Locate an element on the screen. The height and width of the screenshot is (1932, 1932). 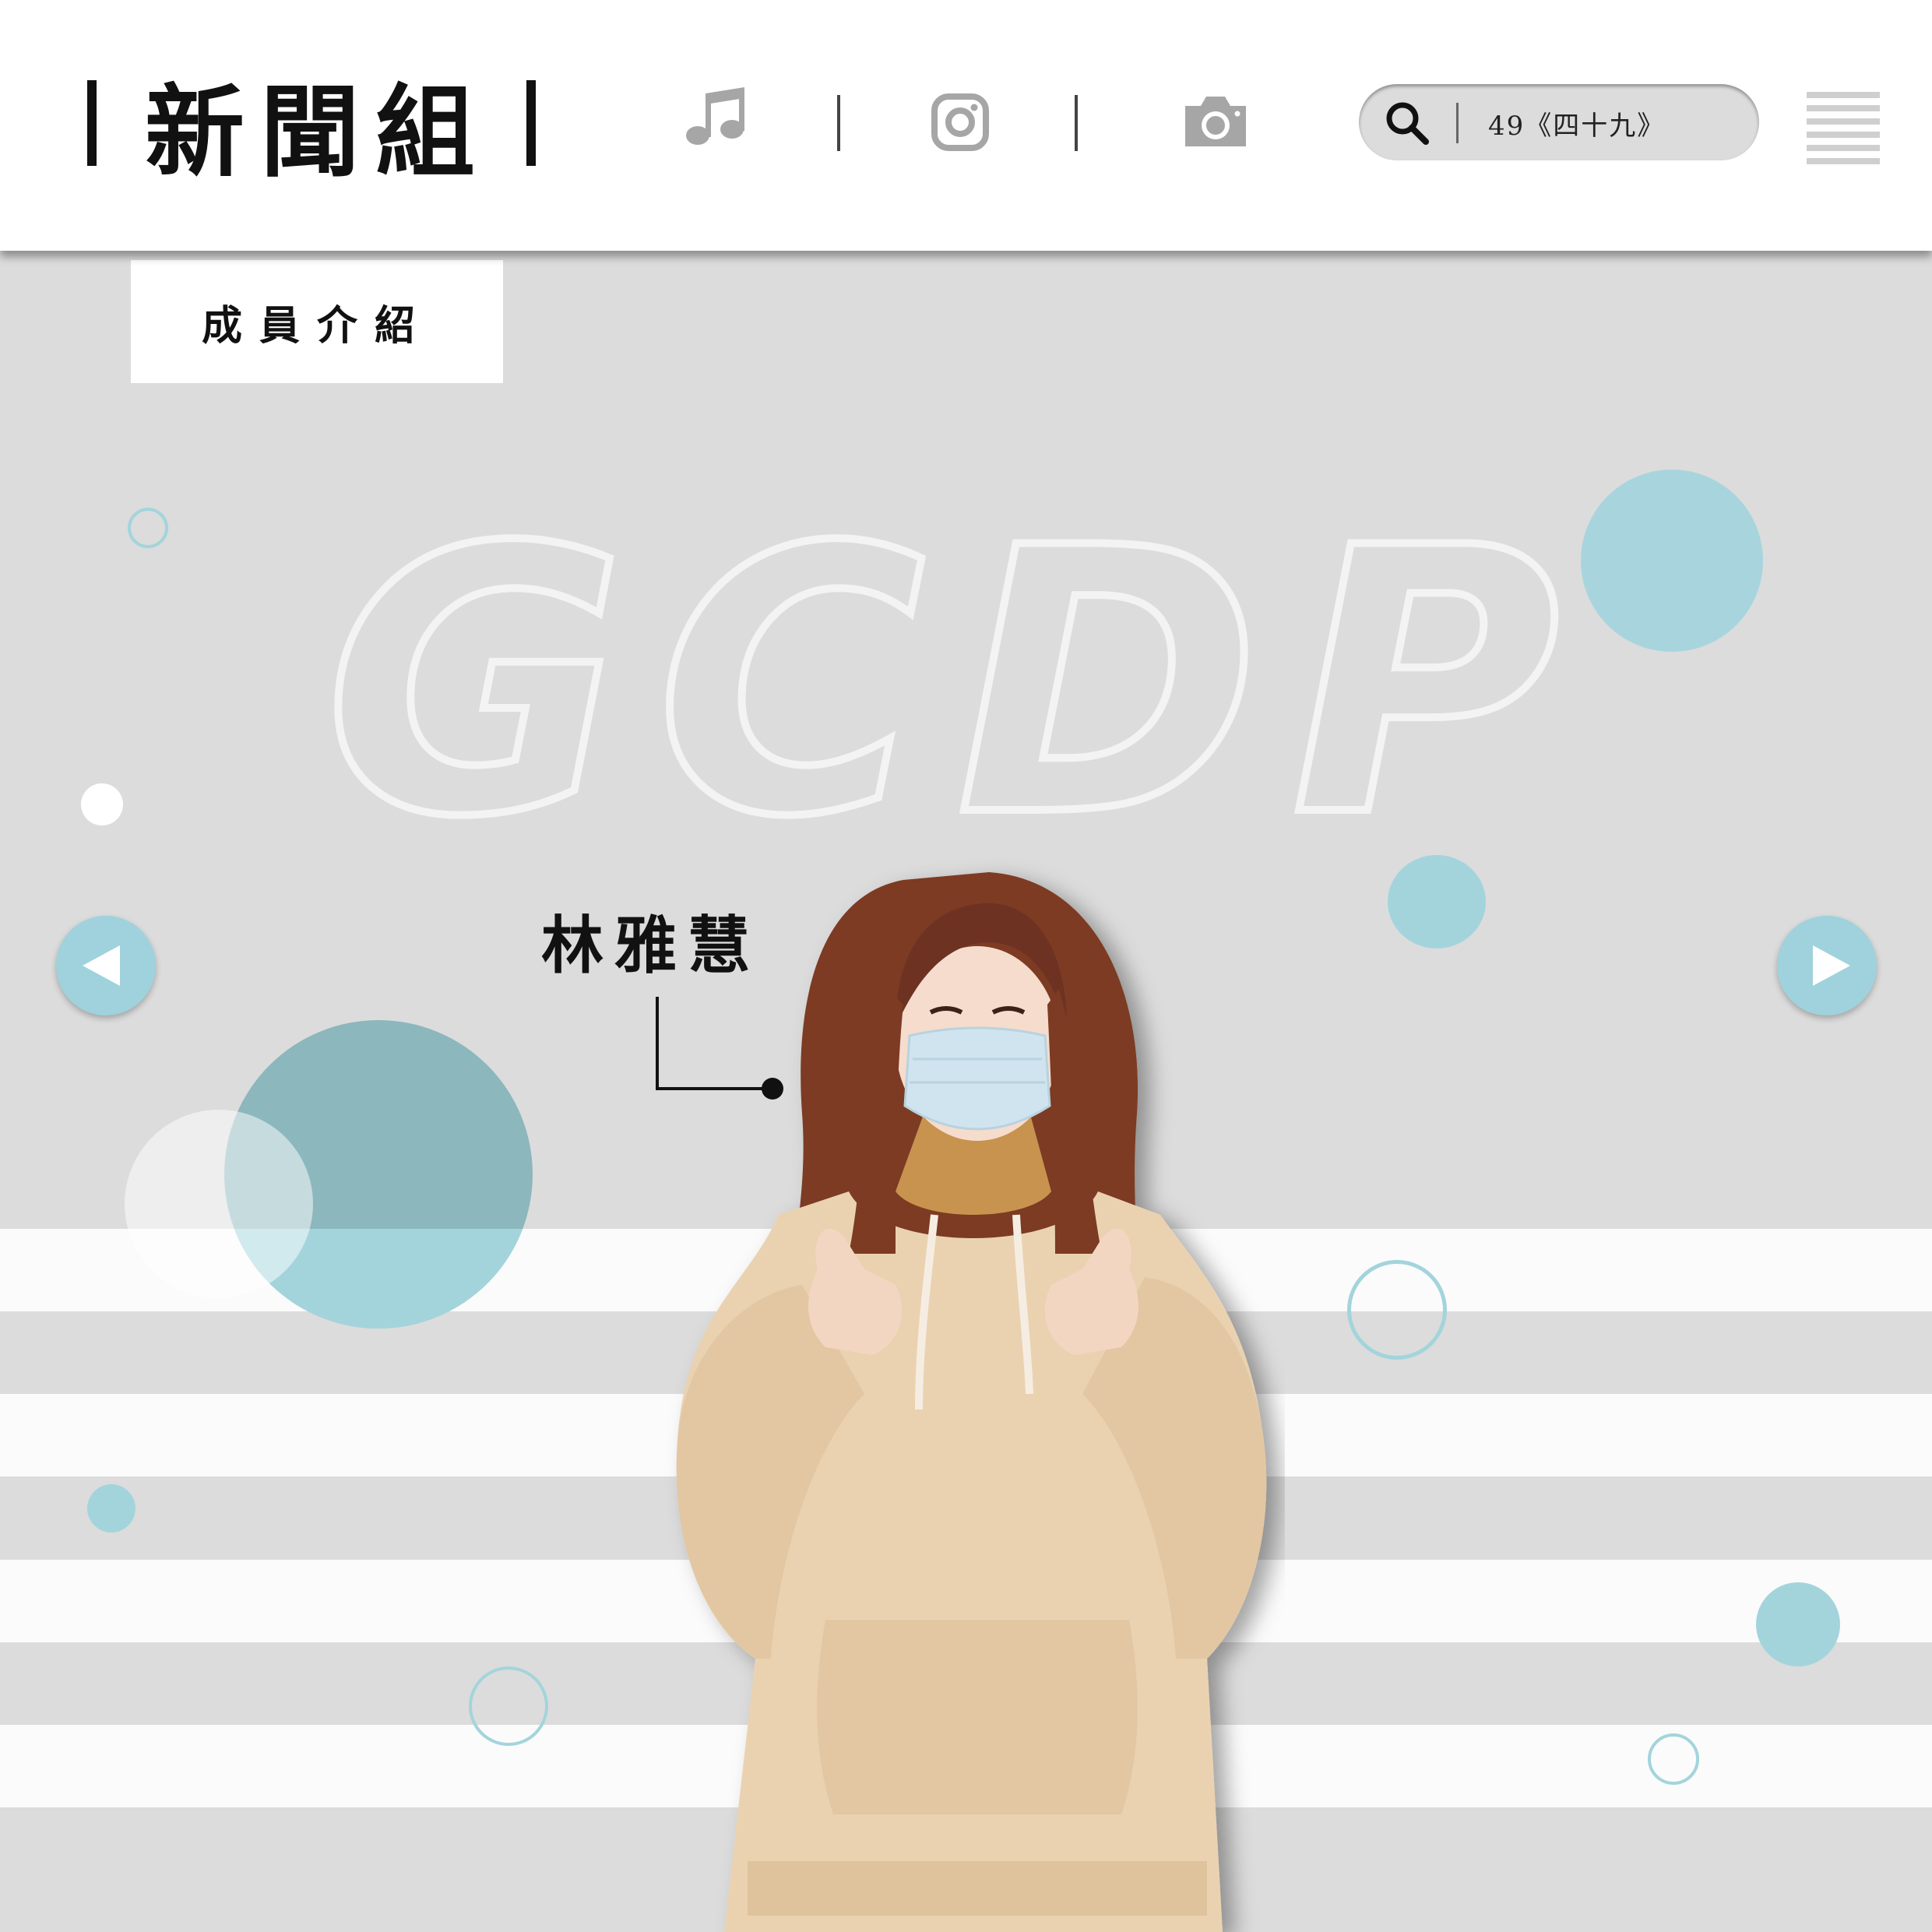
search-box: 49《四十九》 is located at coordinates (1559, 122).